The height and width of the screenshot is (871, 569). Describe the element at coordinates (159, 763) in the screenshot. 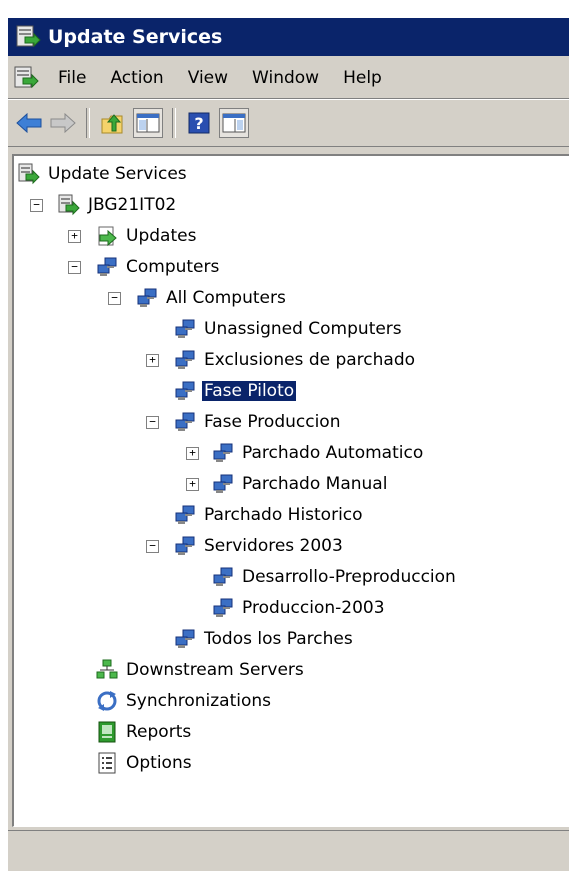

I see `tree-label: Options` at that location.